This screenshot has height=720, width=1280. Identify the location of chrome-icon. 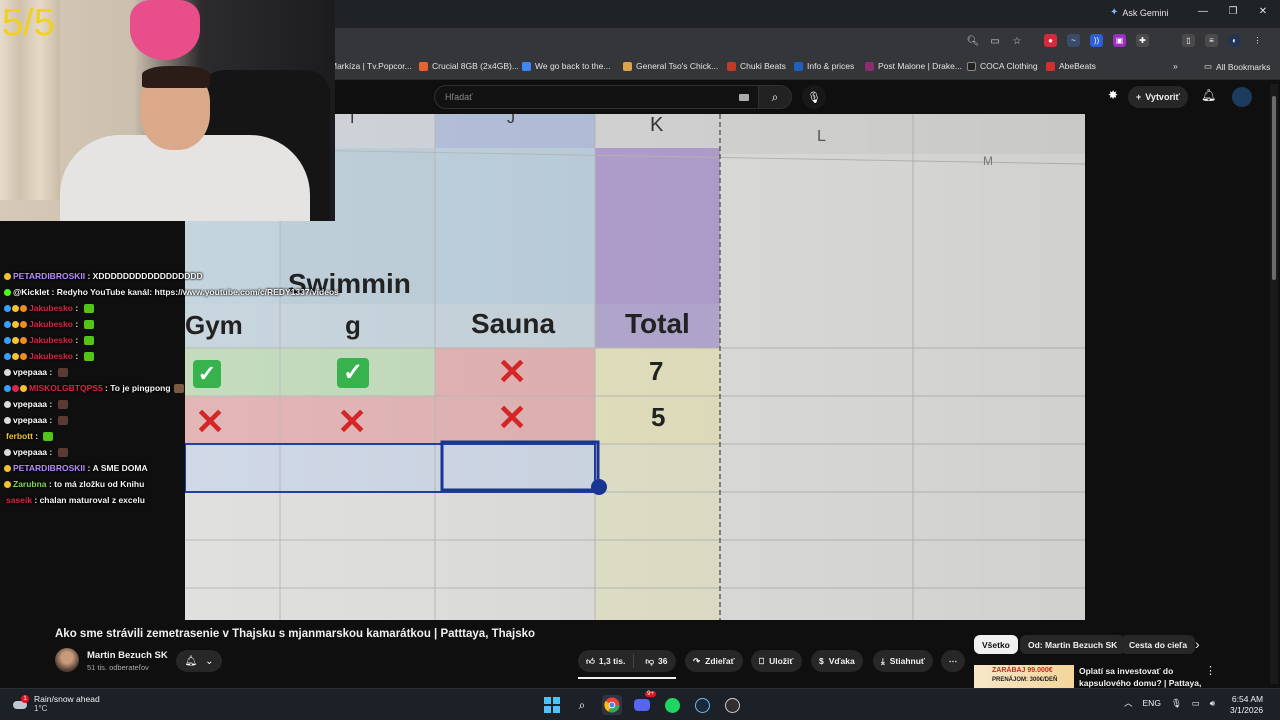
(612, 705).